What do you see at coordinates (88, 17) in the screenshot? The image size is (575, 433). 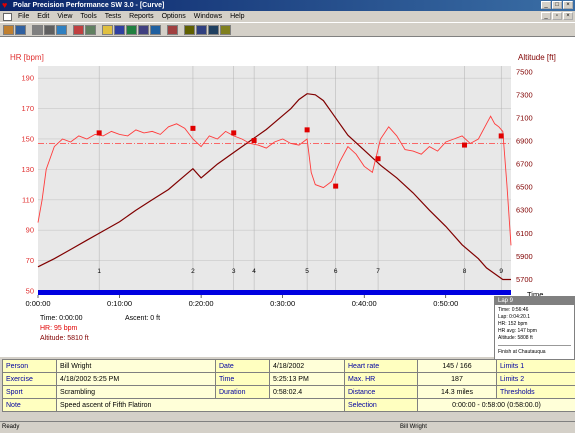 I see `menu-tools: Tools` at bounding box center [88, 17].